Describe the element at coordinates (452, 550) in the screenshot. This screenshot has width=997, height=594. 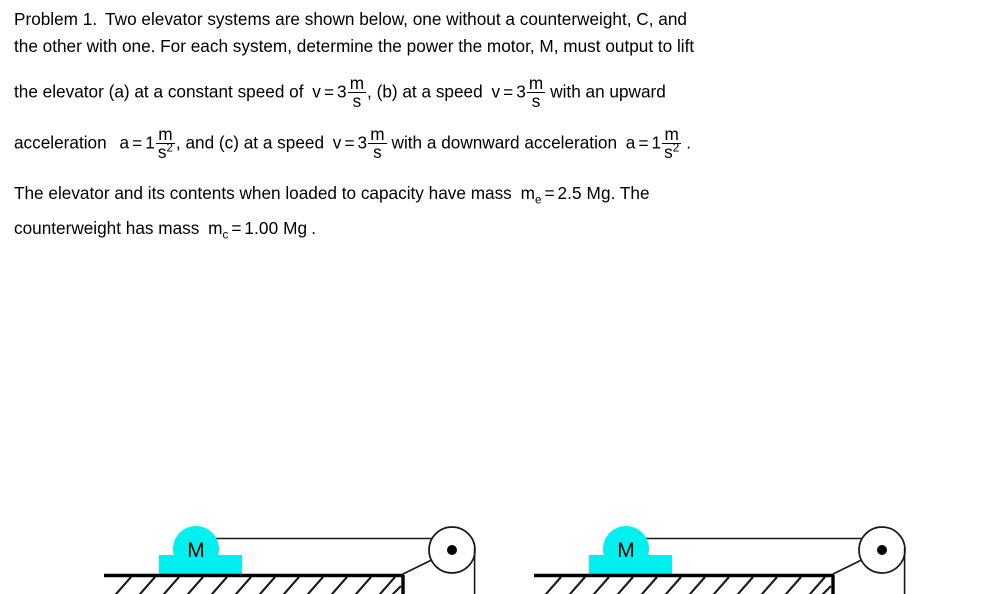
I see `left-pulley-axle` at that location.